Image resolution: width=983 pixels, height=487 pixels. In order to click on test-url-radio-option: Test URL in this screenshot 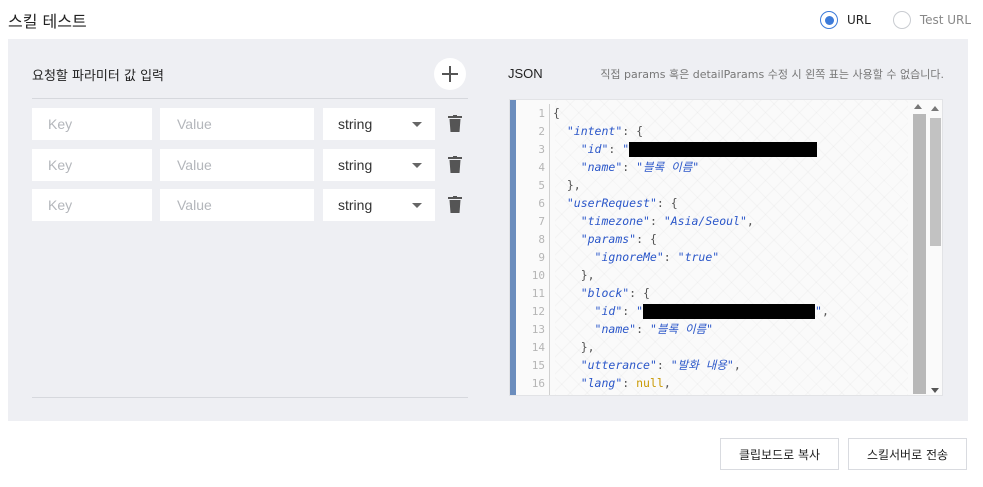, I will do `click(932, 20)`.